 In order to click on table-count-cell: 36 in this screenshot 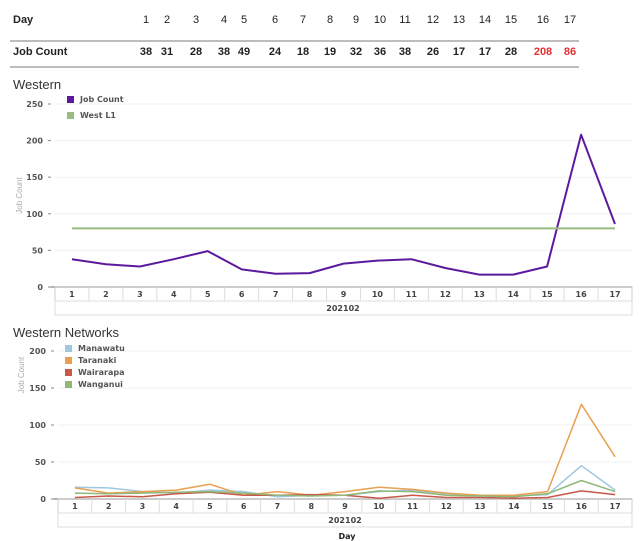, I will do `click(380, 52)`.